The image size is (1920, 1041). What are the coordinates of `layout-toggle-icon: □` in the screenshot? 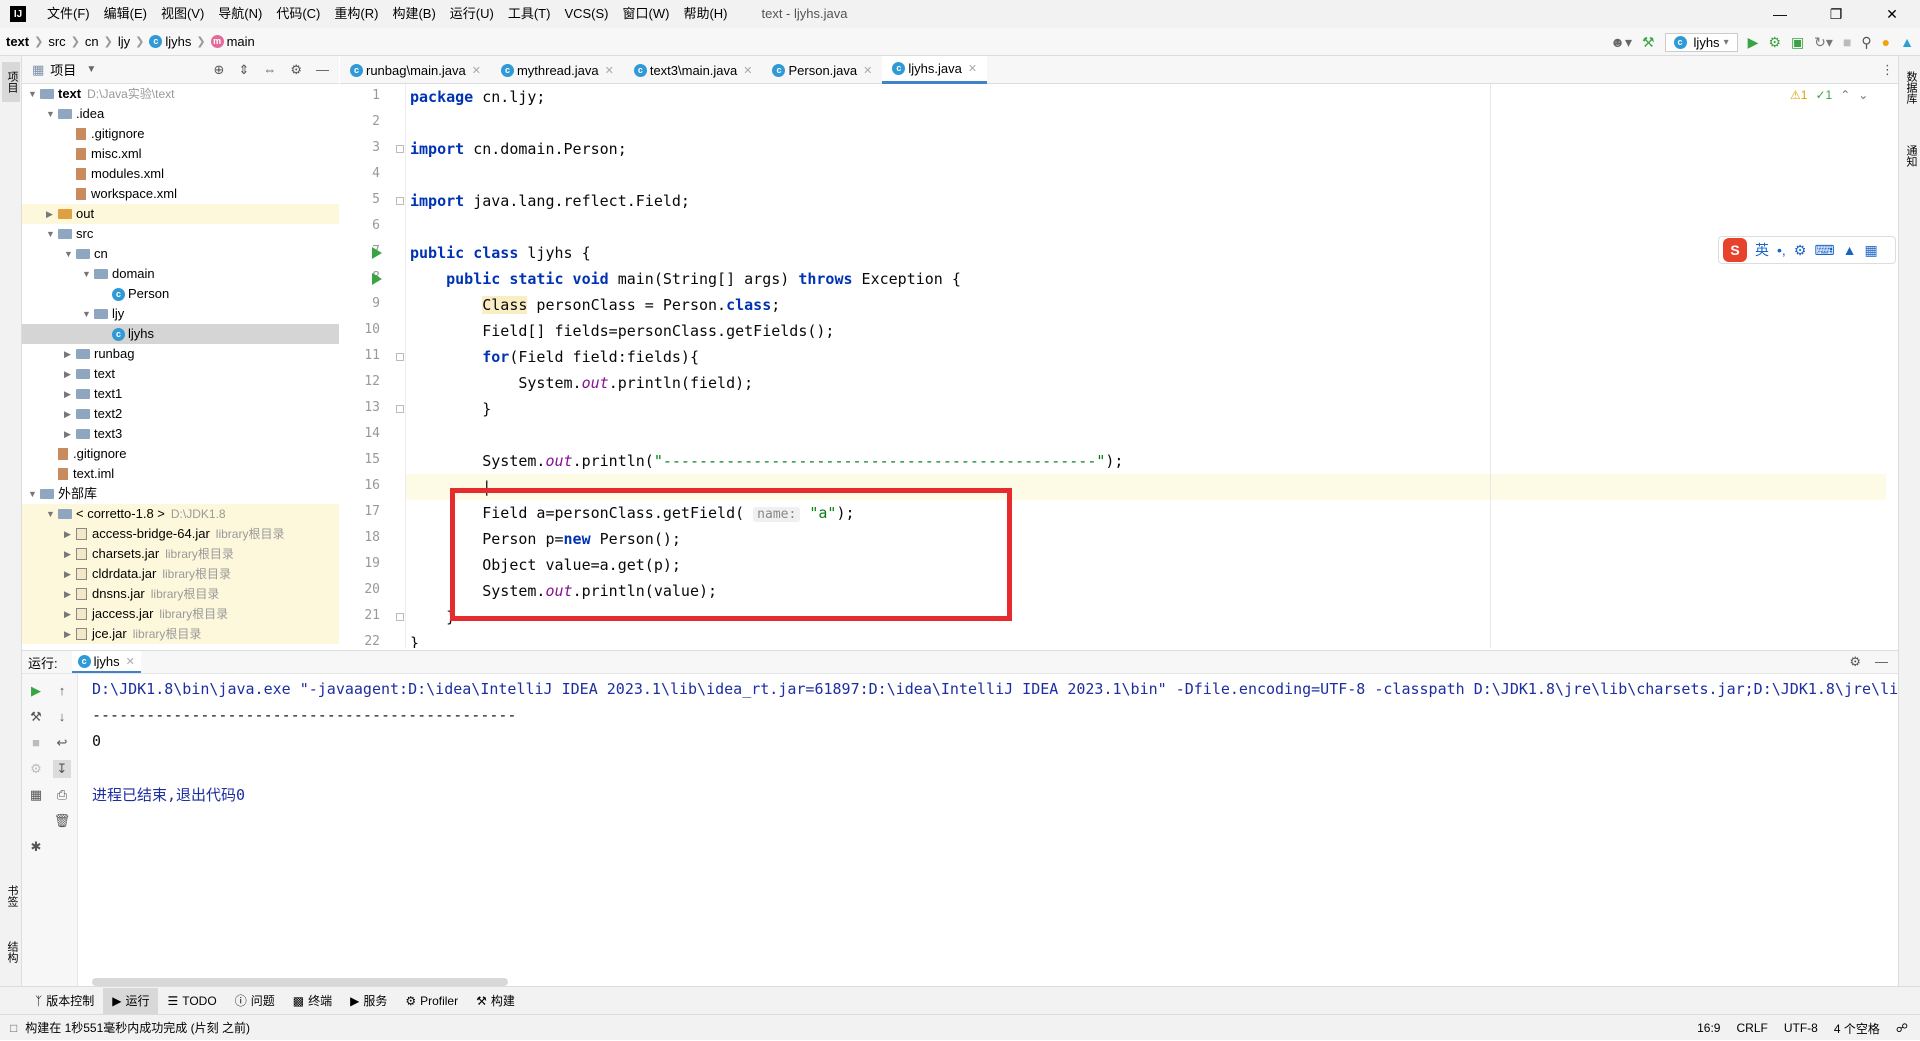 It's located at (13, 1028).